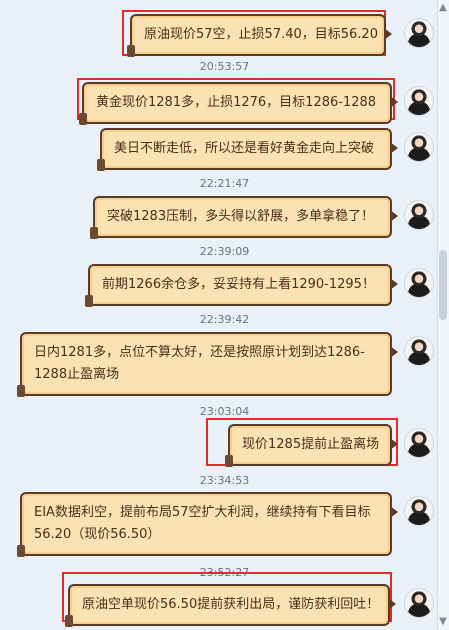  What do you see at coordinates (224, 411) in the screenshot?
I see `timestamp: 23:03:04` at bounding box center [224, 411].